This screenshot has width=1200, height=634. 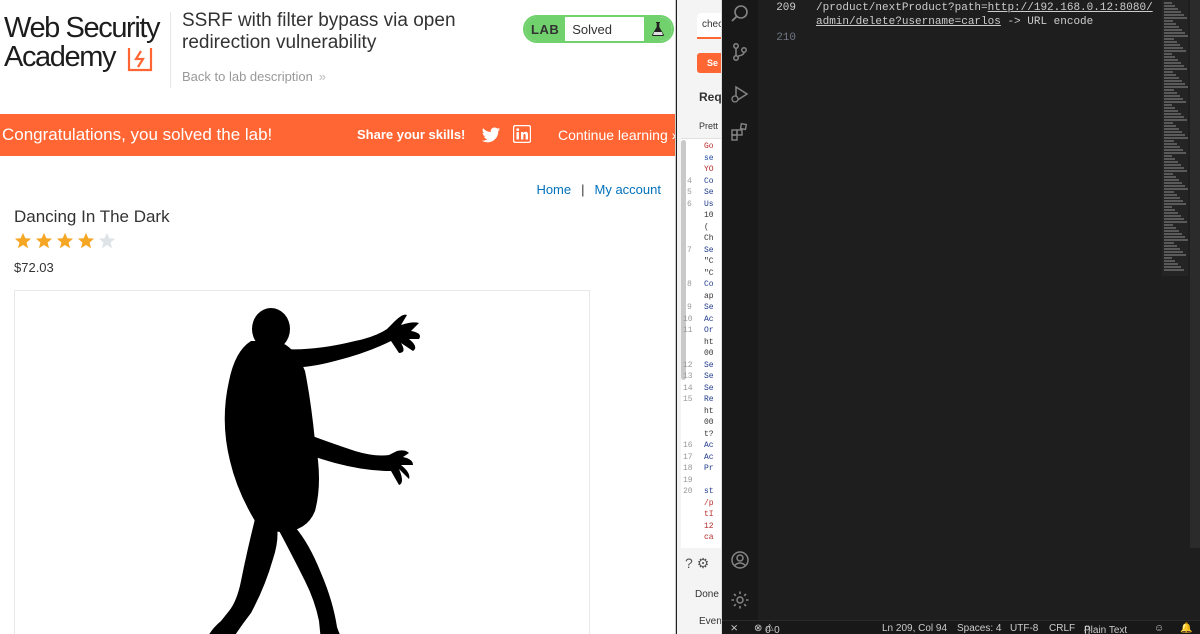 What do you see at coordinates (703, 563) in the screenshot?
I see `gear-icon: ⚙` at bounding box center [703, 563].